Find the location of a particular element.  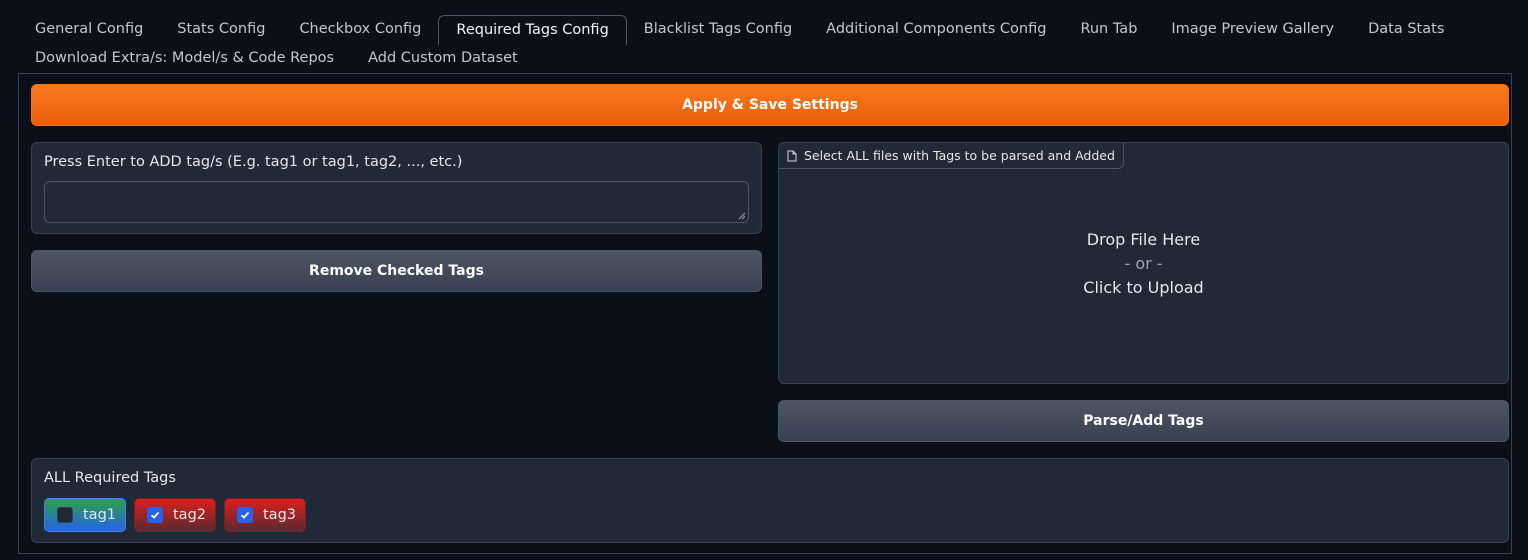

tag2-checkbox is located at coordinates (155, 515).